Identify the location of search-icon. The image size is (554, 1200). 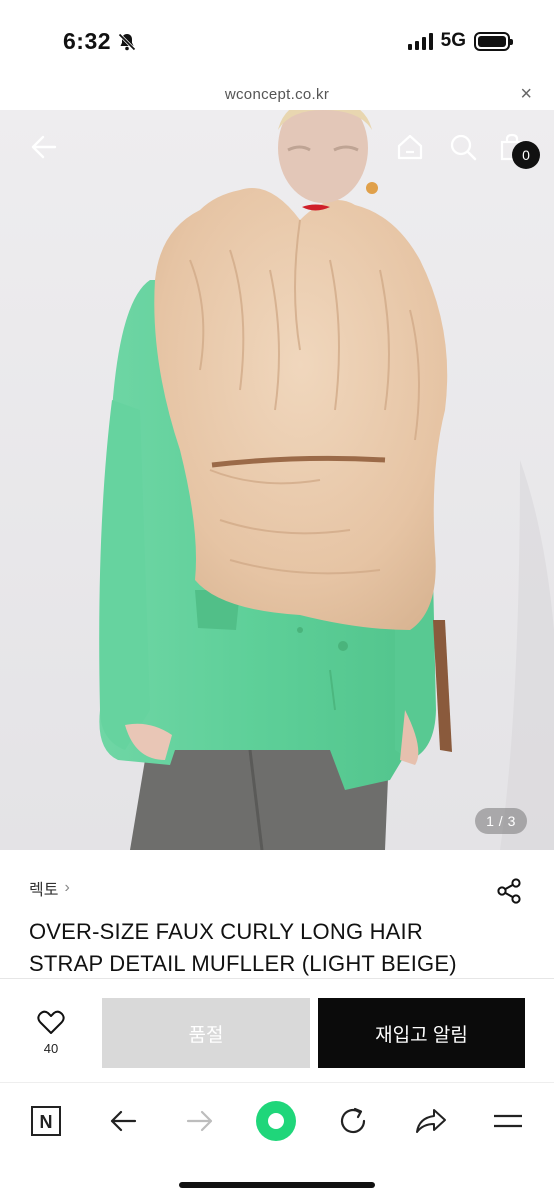
(463, 147).